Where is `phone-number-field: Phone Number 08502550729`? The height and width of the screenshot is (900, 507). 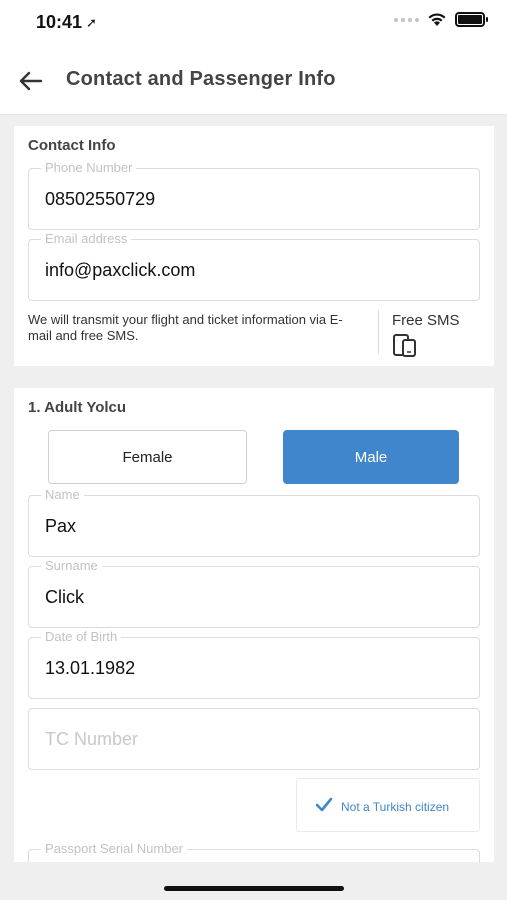 phone-number-field: Phone Number 08502550729 is located at coordinates (254, 195).